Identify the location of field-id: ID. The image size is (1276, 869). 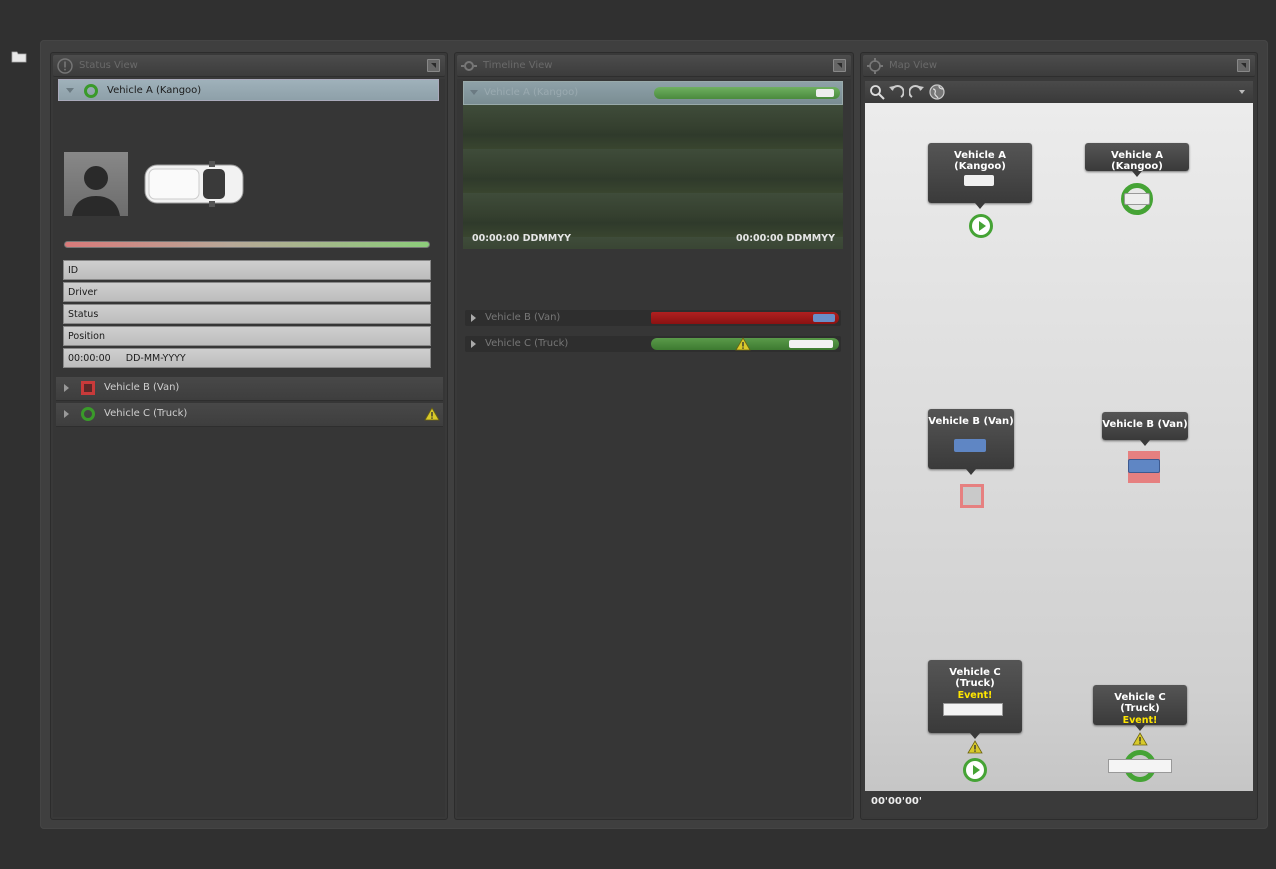
(247, 270).